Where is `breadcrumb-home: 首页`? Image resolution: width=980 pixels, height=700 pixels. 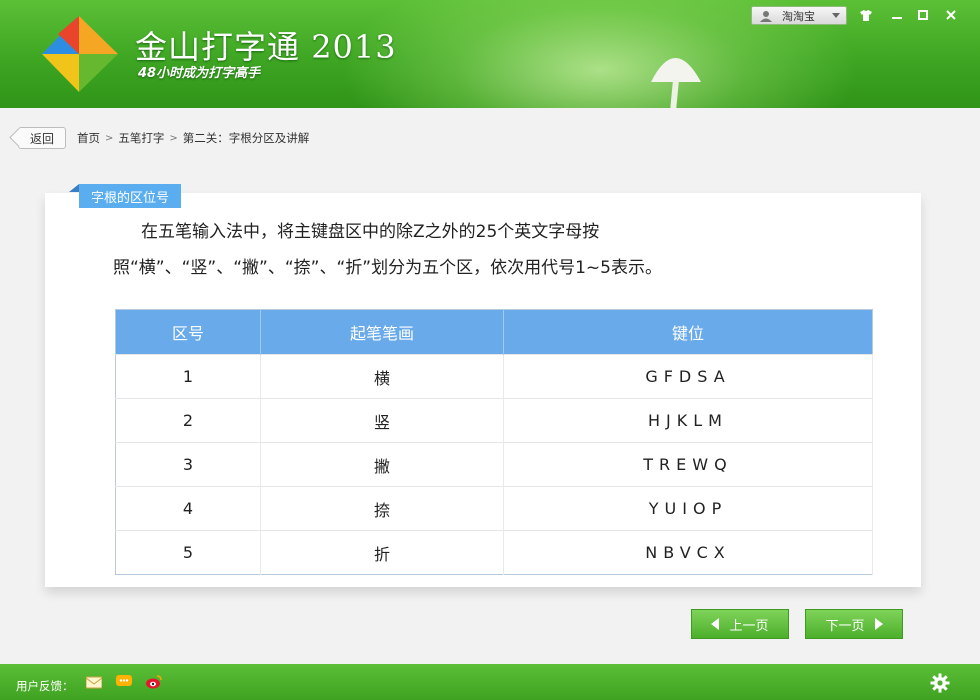
breadcrumb-home: 首页 is located at coordinates (88, 138).